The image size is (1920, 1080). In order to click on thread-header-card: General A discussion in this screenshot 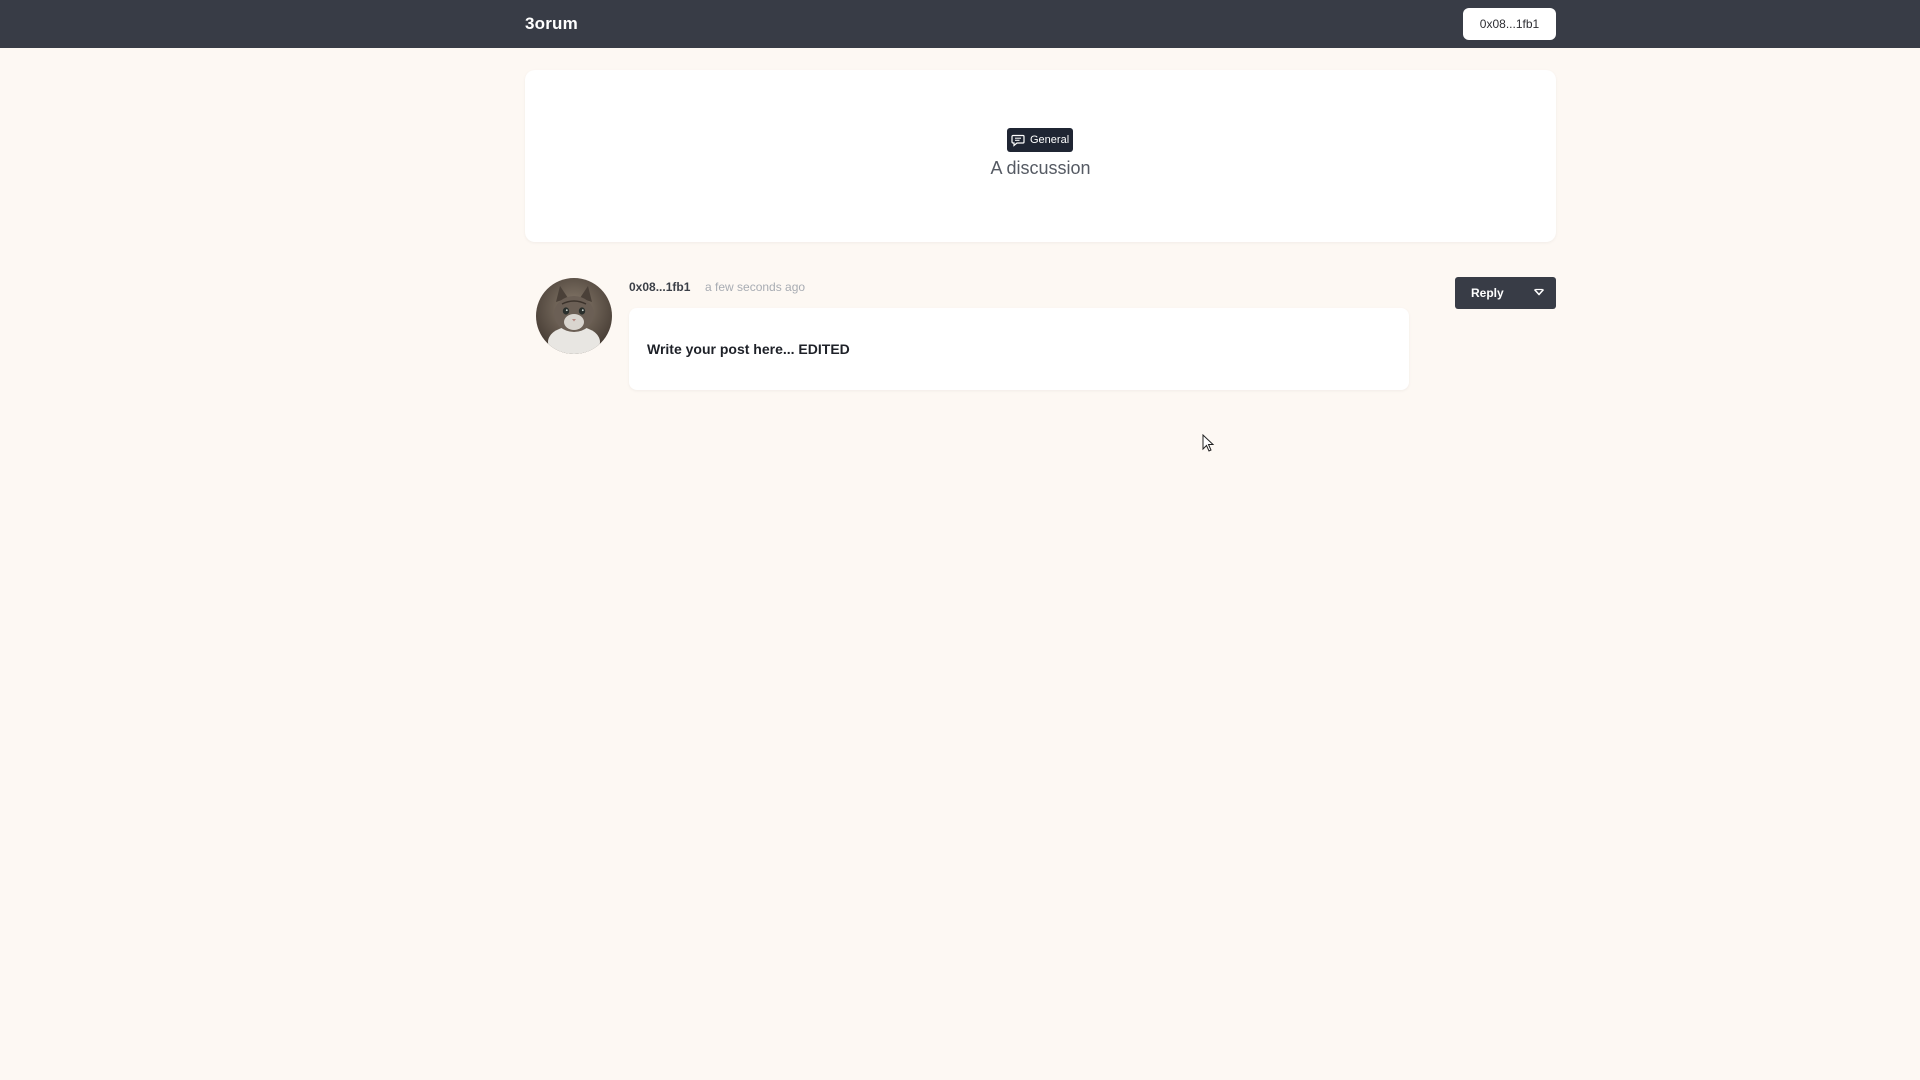, I will do `click(1040, 156)`.